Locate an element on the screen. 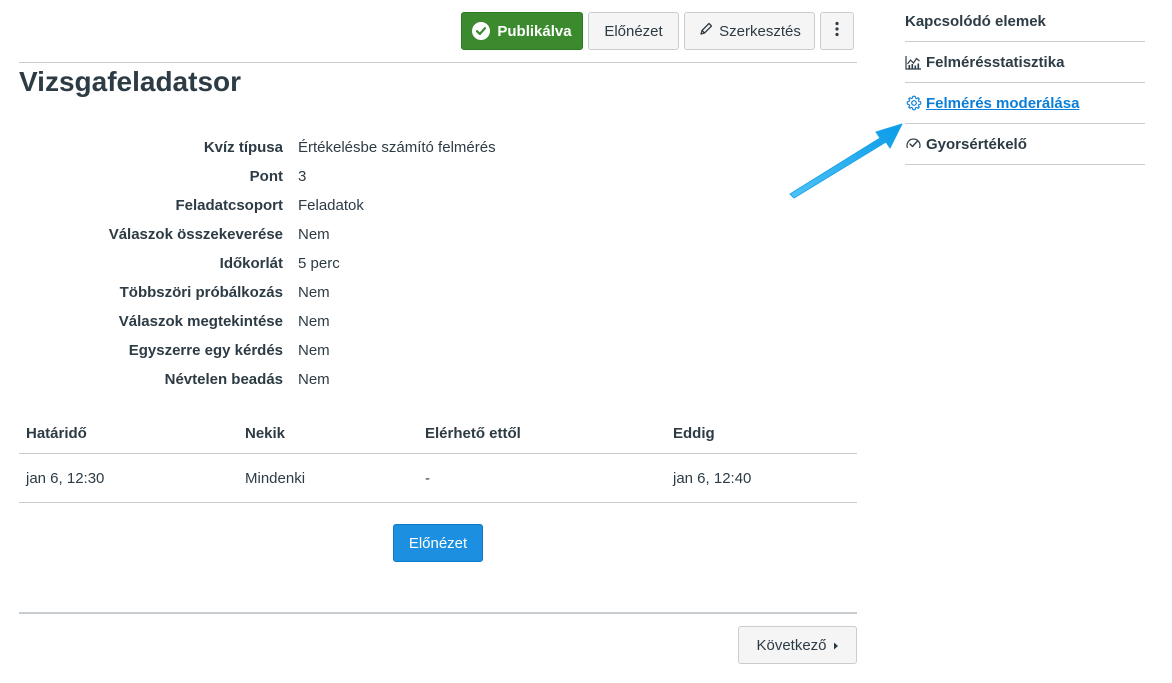 The height and width of the screenshot is (683, 1172). next-label: Következő is located at coordinates (791, 645).